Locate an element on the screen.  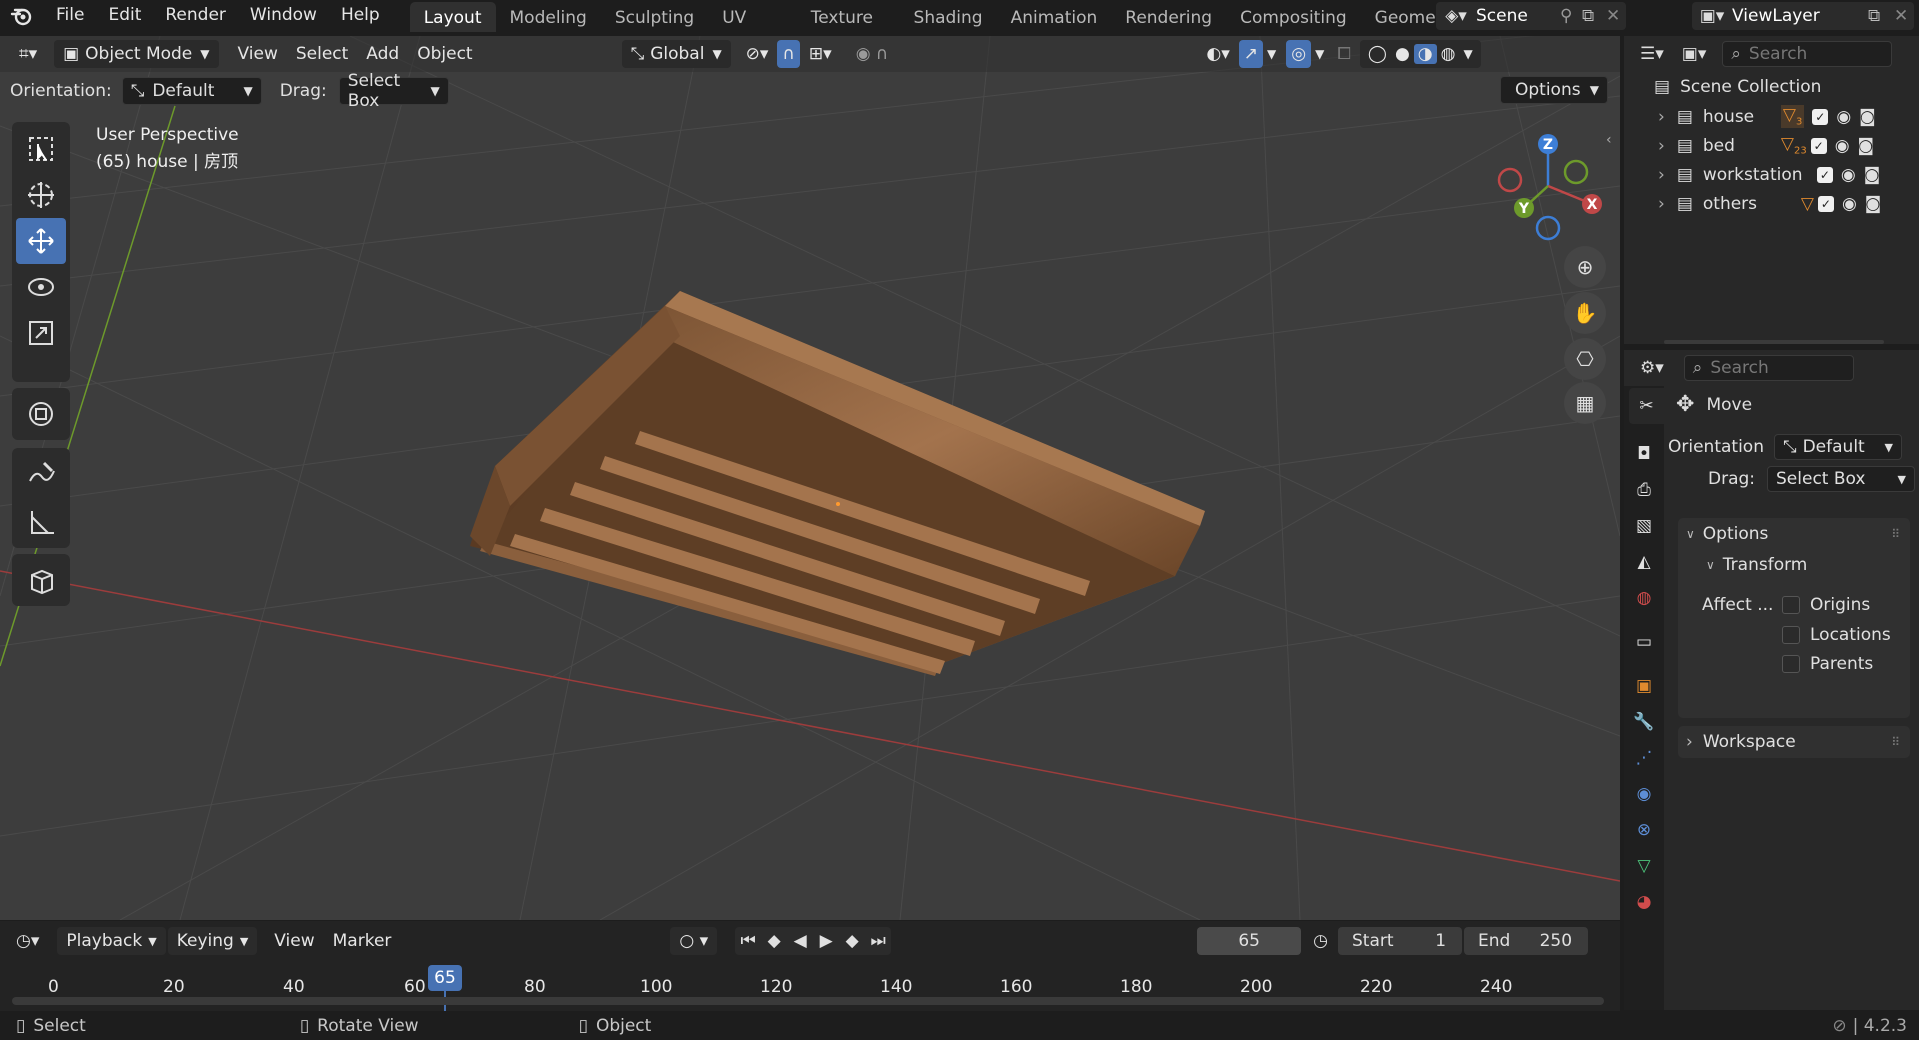
parents-checkbox is located at coordinates (1791, 663).